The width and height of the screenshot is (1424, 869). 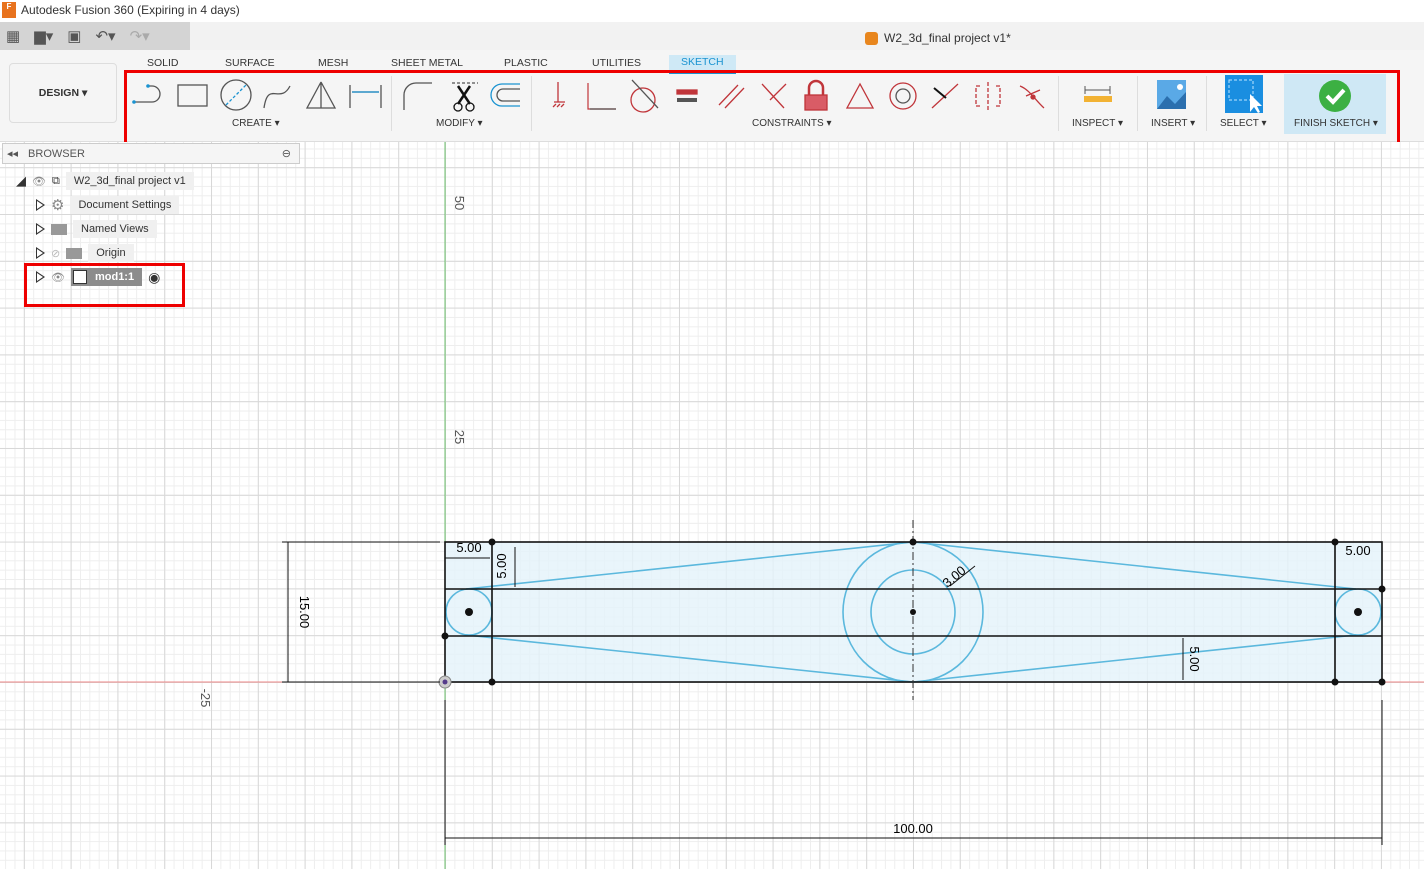 I want to click on eye-icon: 👁, so click(x=39, y=181).